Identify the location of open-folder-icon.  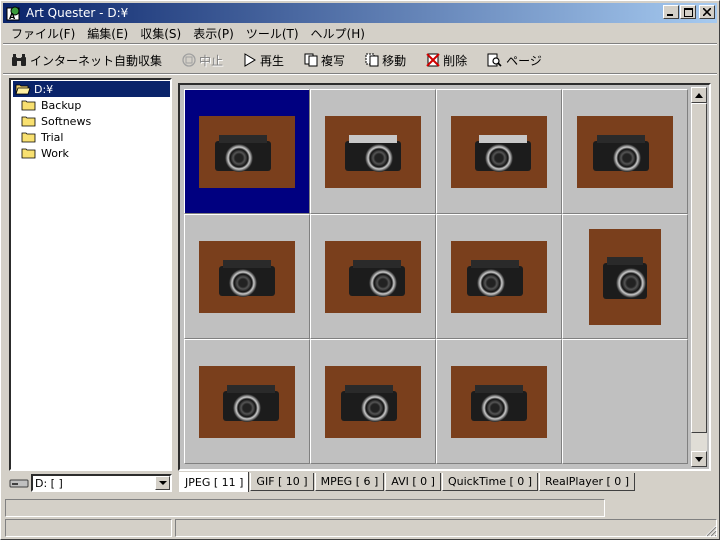
(23, 89).